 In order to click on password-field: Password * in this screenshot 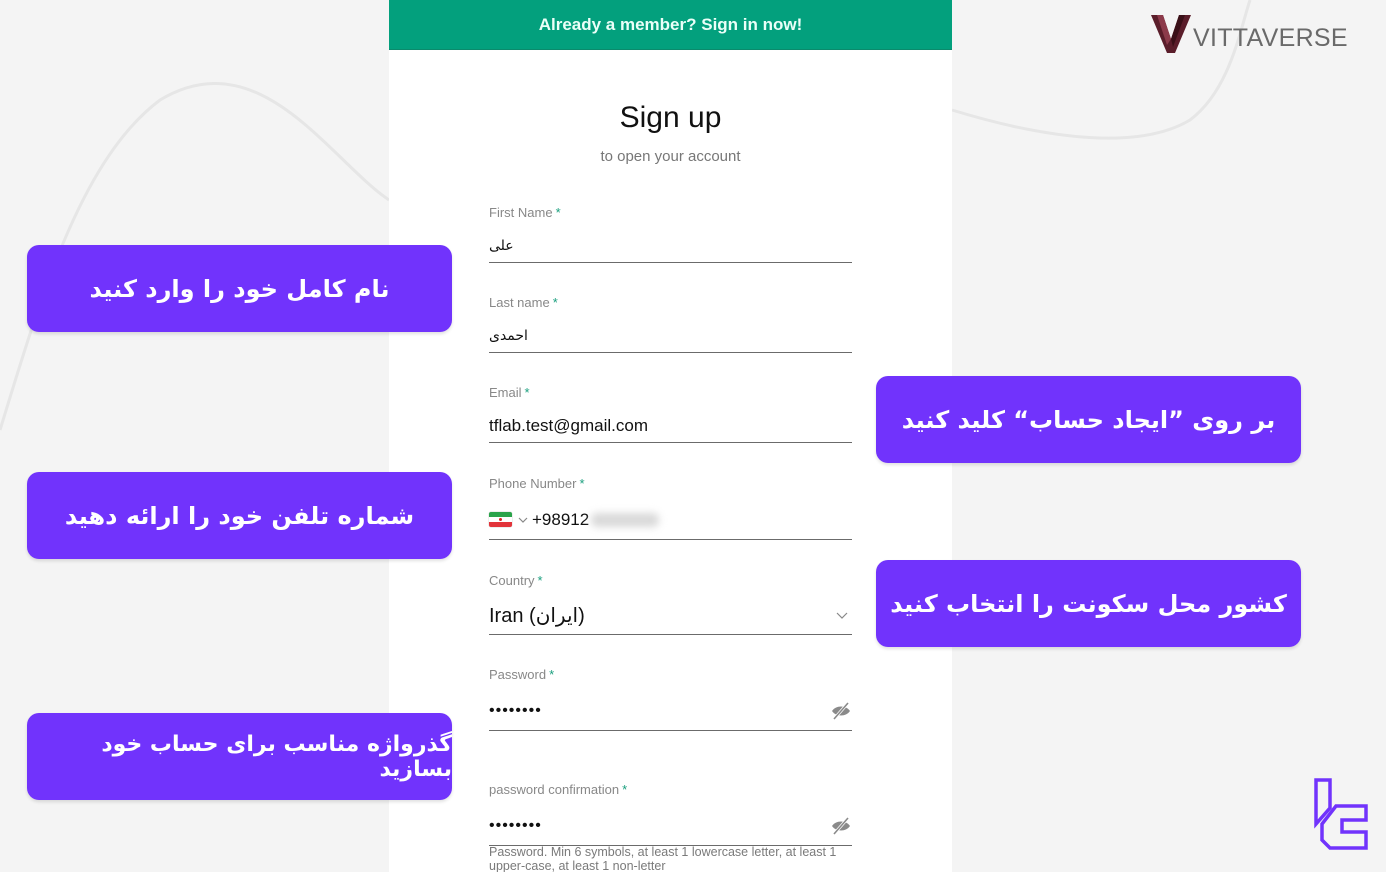, I will do `click(670, 699)`.